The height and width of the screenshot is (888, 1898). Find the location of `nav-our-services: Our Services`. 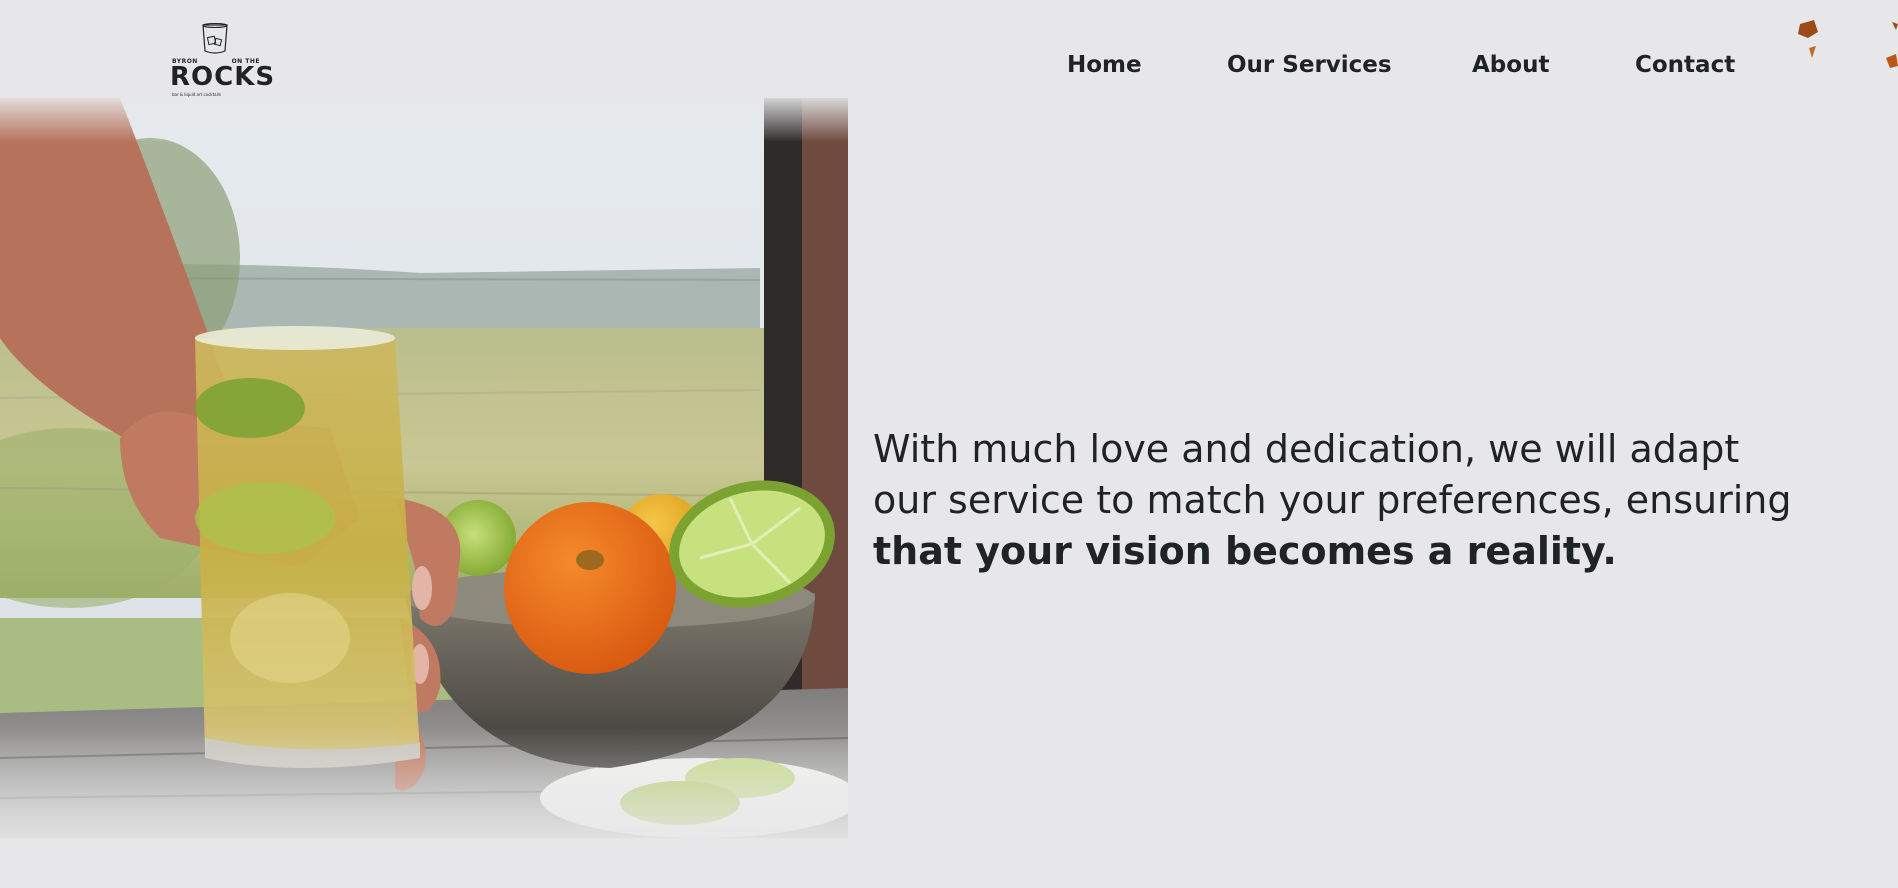

nav-our-services: Our Services is located at coordinates (1309, 65).